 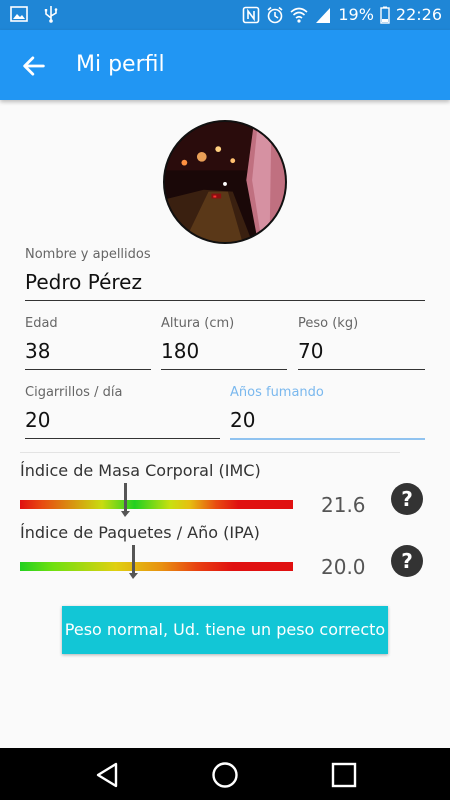 What do you see at coordinates (140, 470) in the screenshot?
I see `imc-title: Índice de Masa Corporal (IMC)` at bounding box center [140, 470].